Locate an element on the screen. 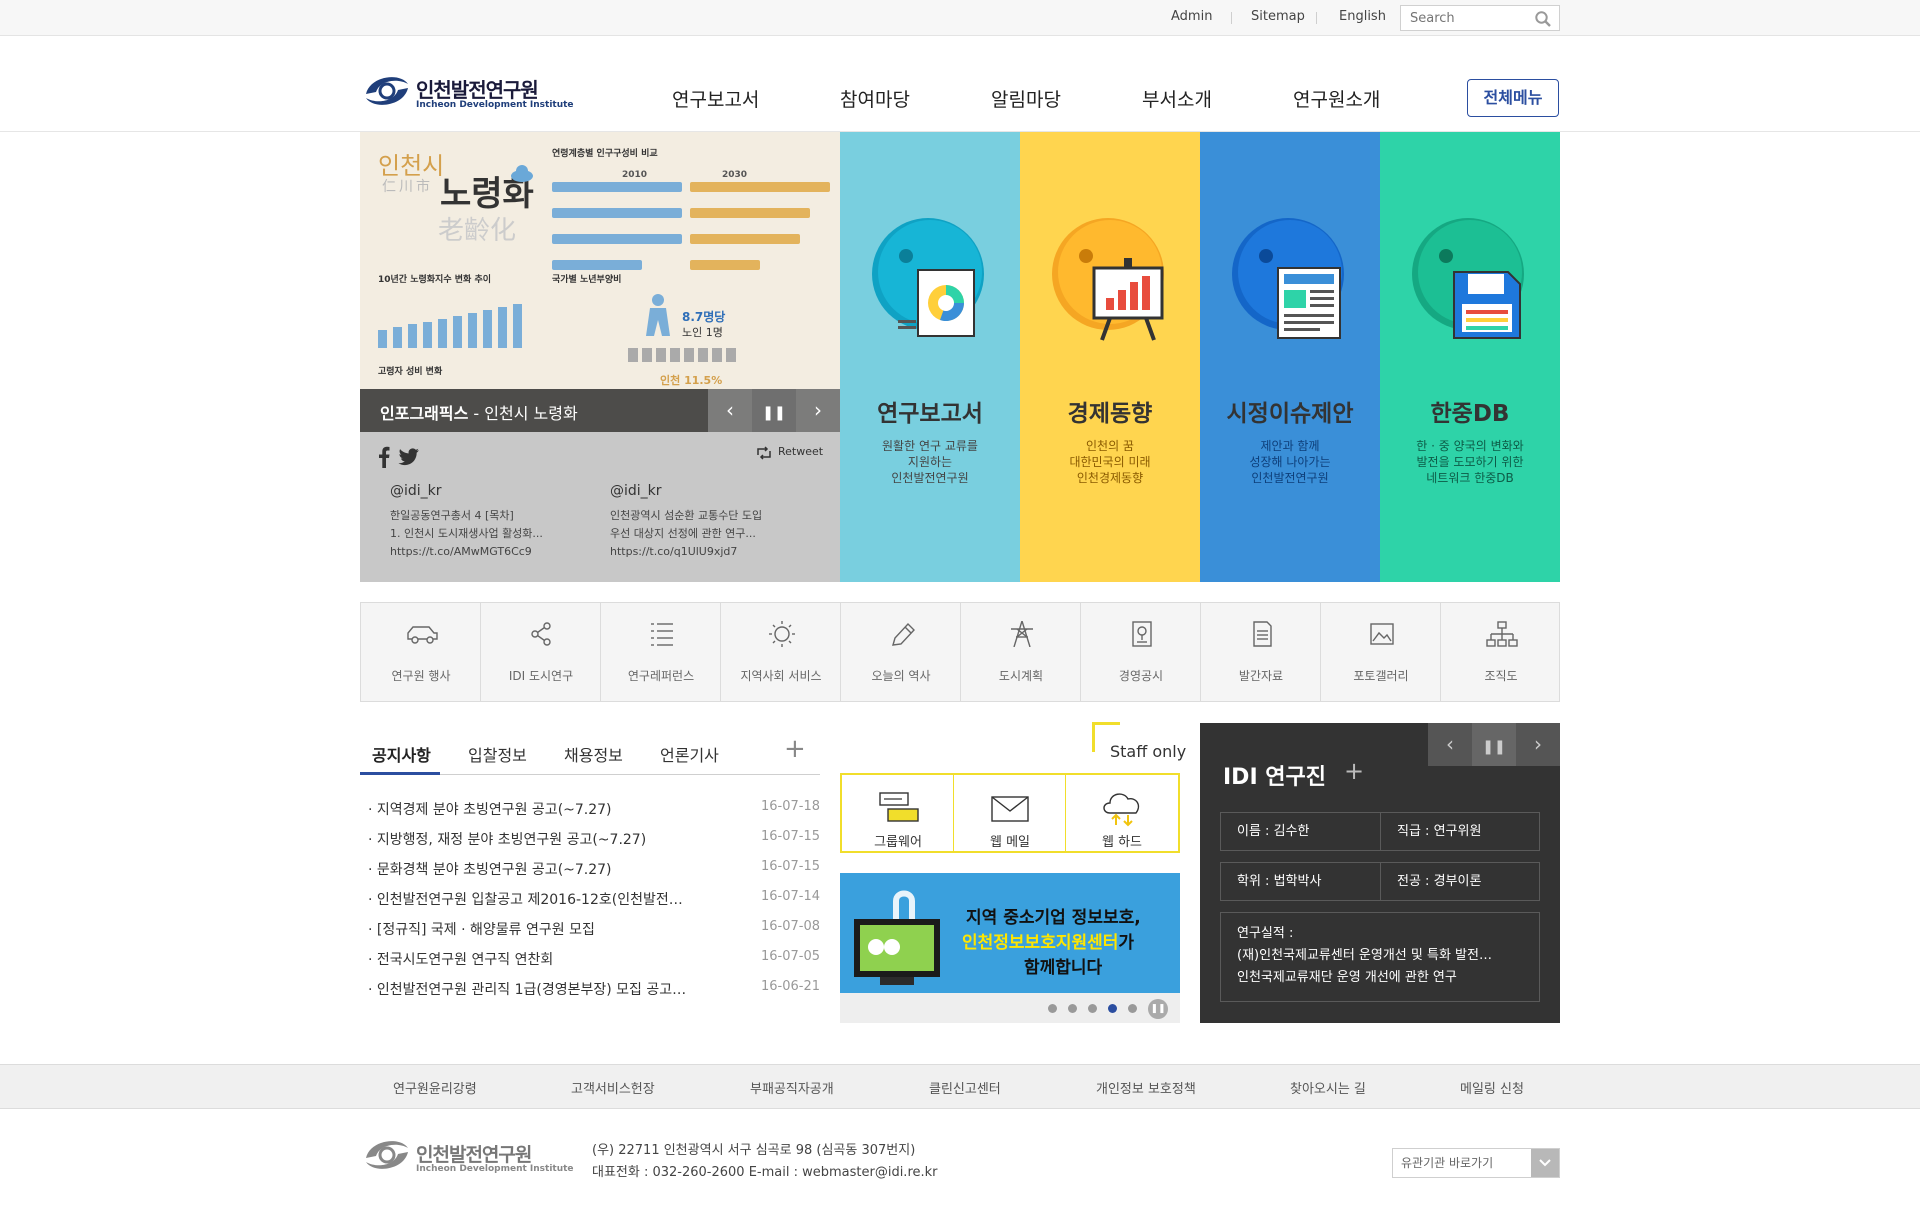  search-box is located at coordinates (1480, 18).